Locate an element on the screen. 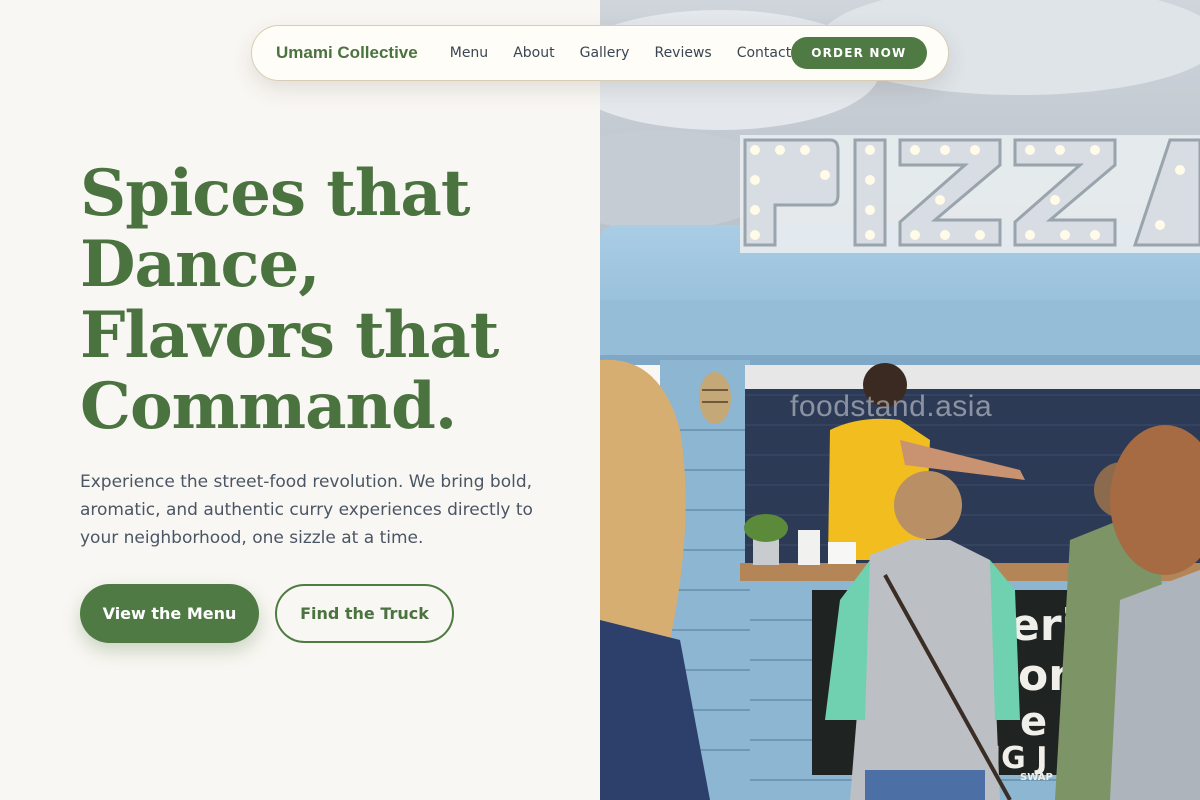 The height and width of the screenshot is (800, 1200). find-truck-button: Find the Truck is located at coordinates (364, 613).